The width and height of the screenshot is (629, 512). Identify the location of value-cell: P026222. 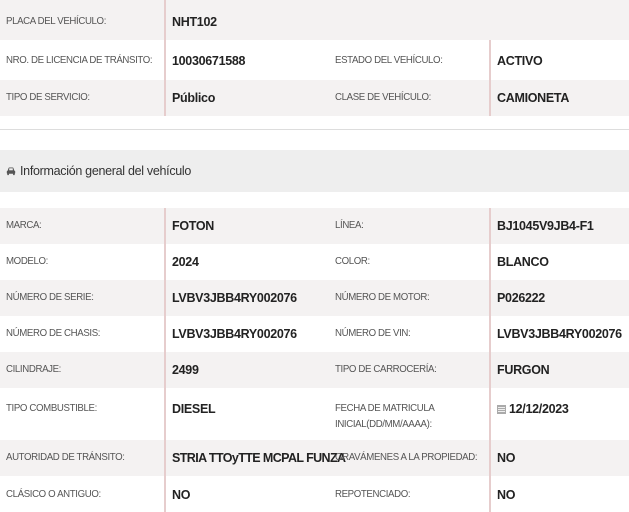
(559, 298).